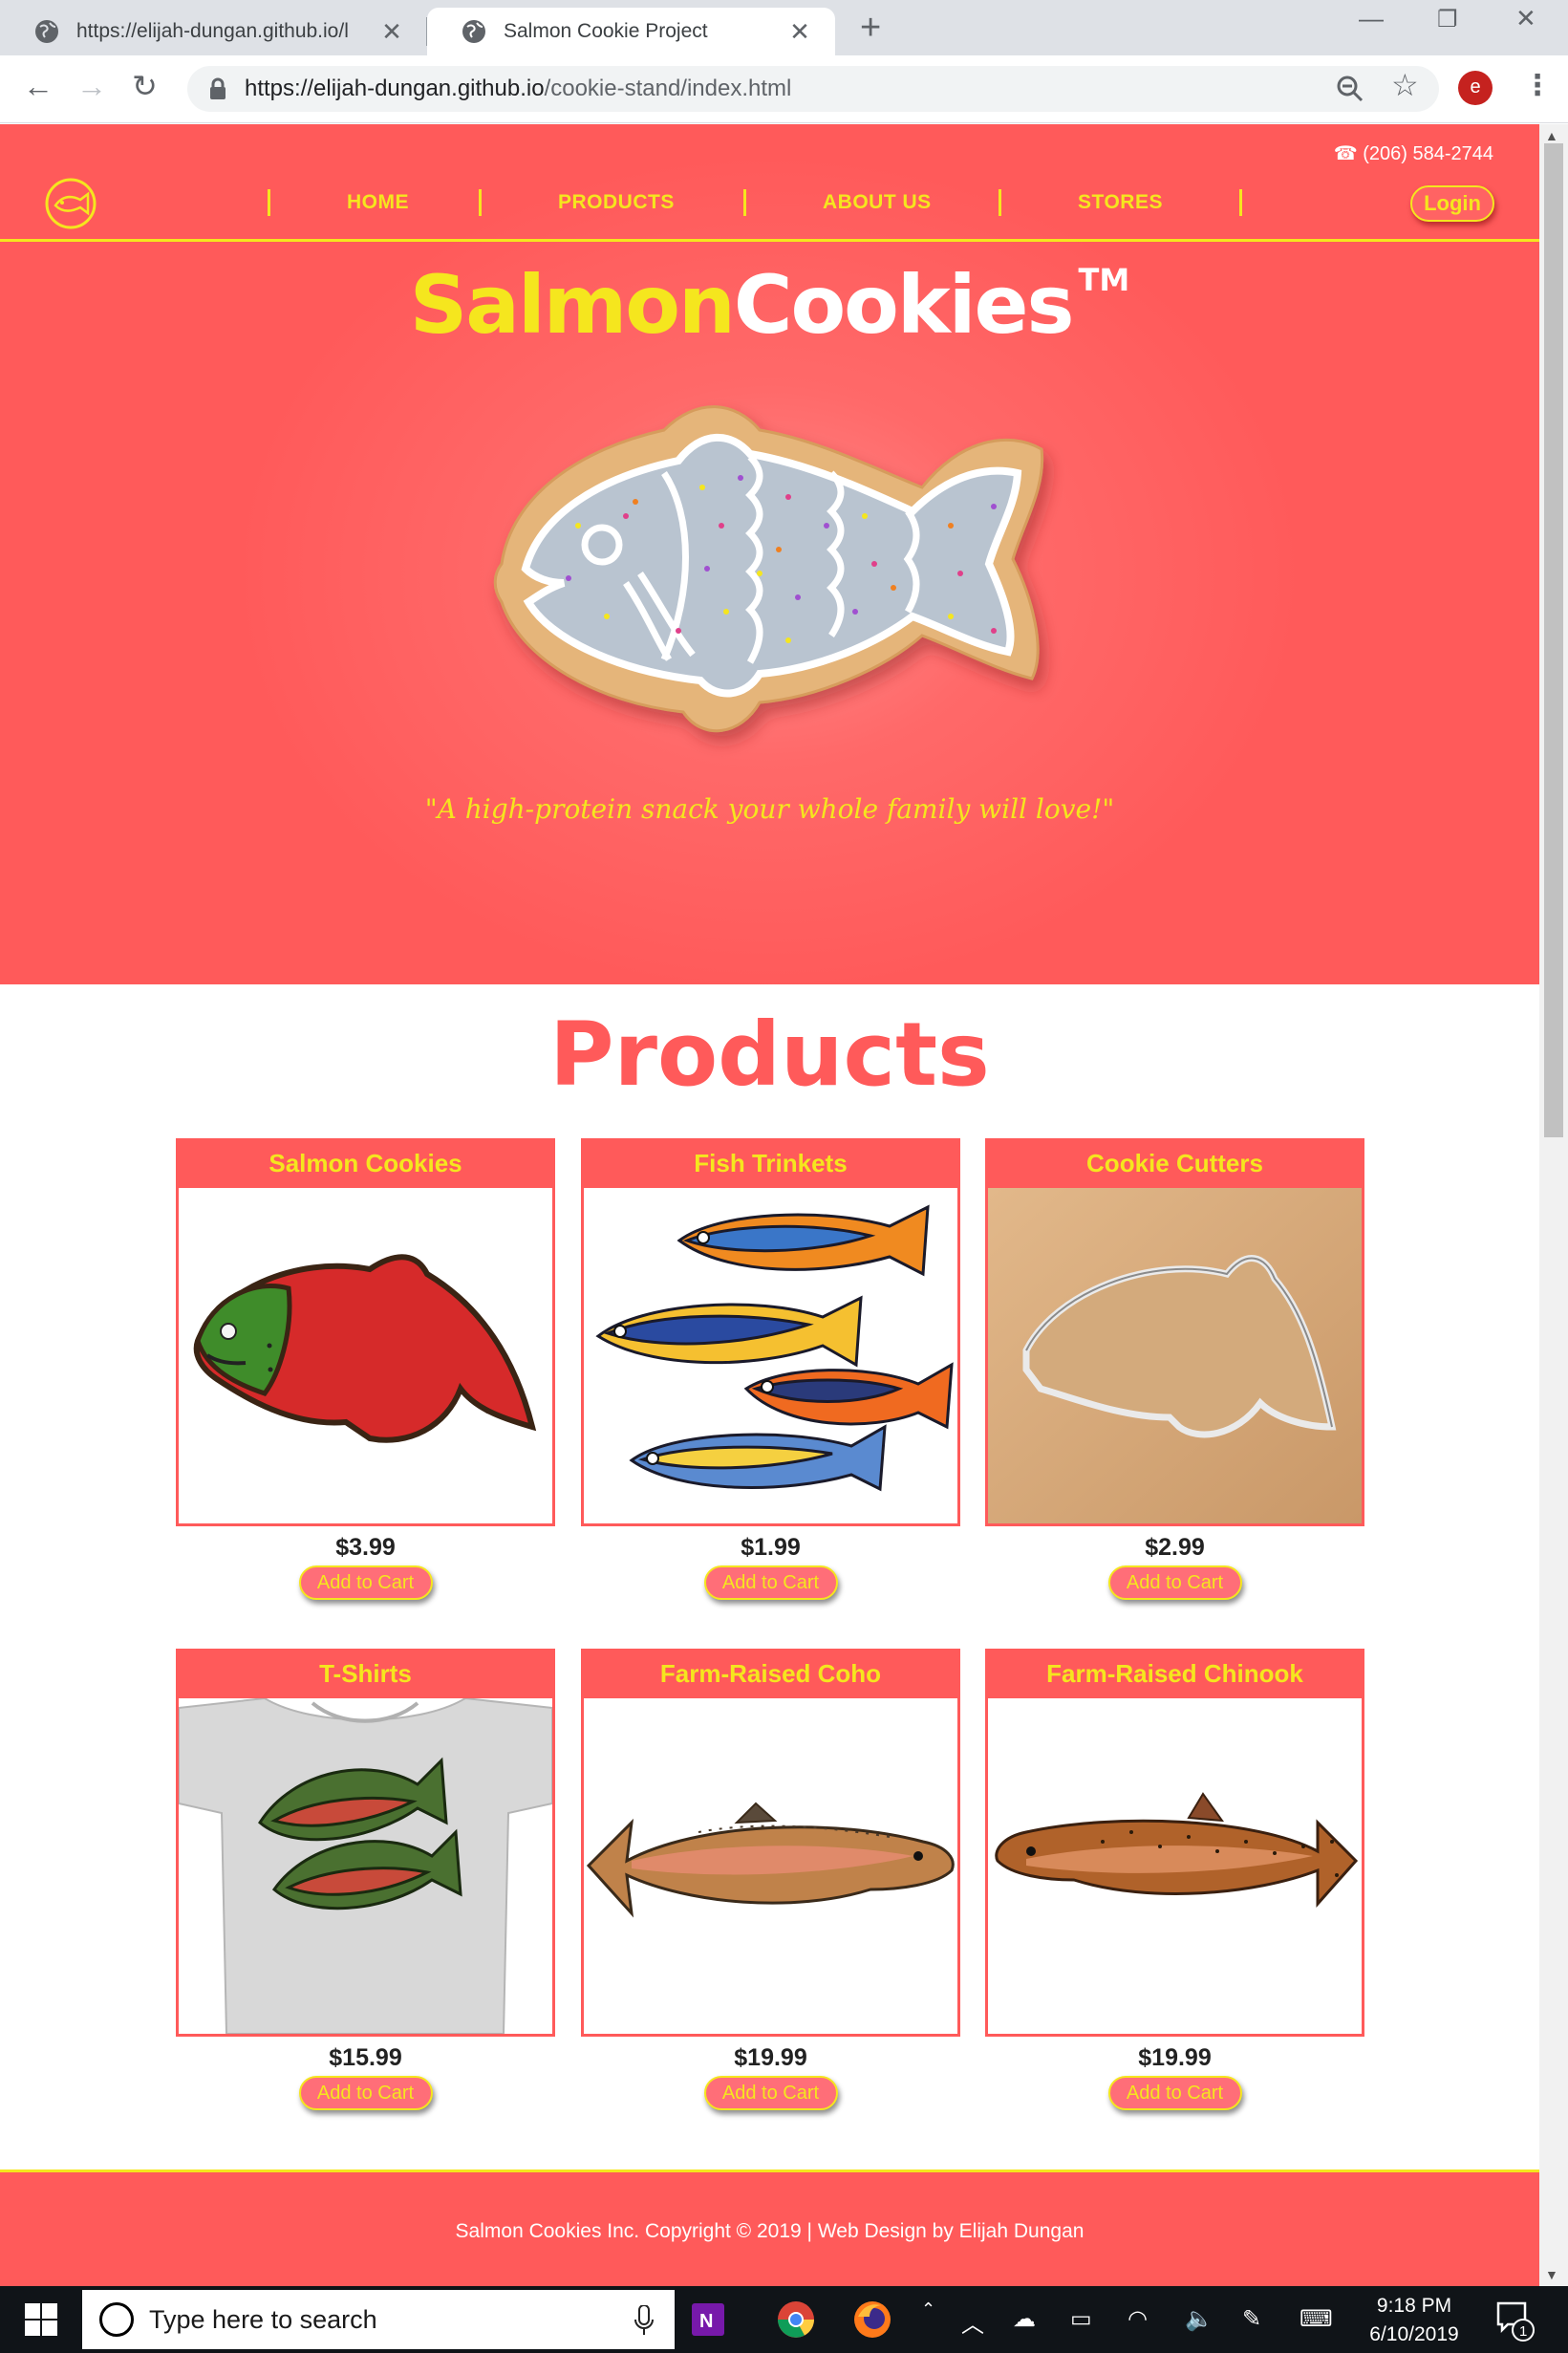 The image size is (1568, 2353). What do you see at coordinates (1174, 1357) in the screenshot?
I see `product-image-cookie-cutter` at bounding box center [1174, 1357].